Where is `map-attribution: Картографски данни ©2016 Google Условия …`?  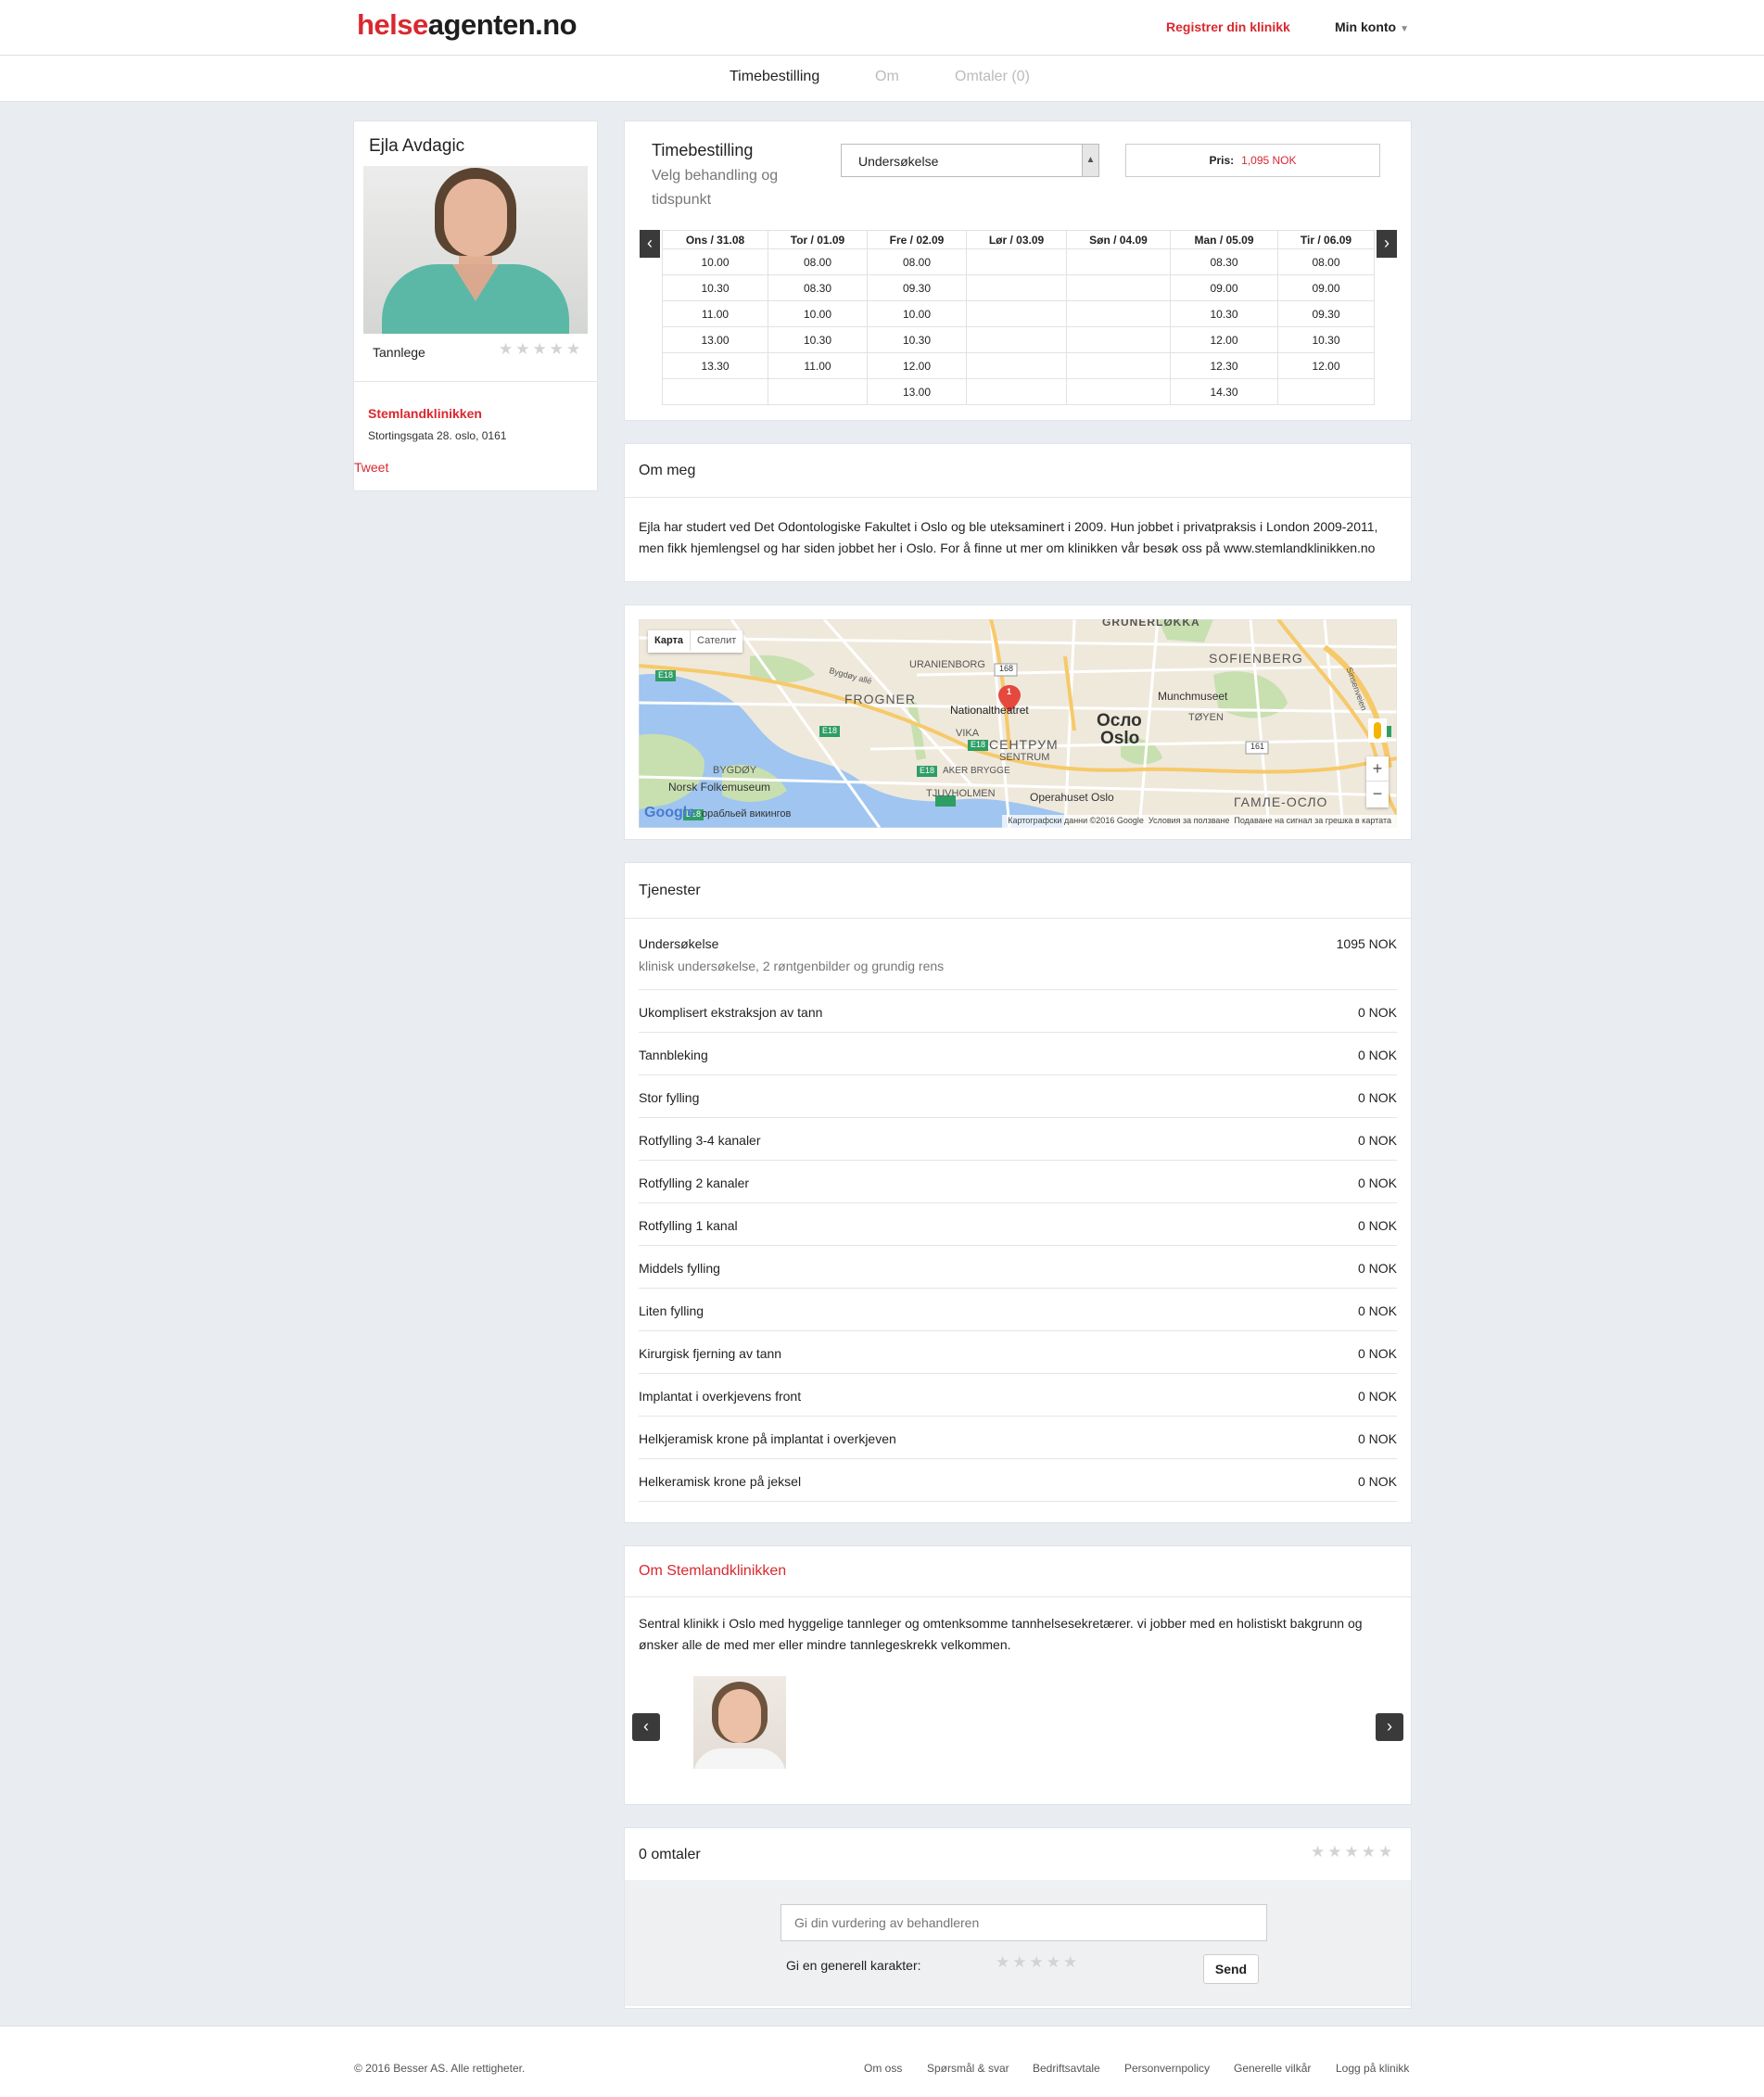
map-attribution: Картографски данни ©2016 Google Условия … is located at coordinates (1199, 821).